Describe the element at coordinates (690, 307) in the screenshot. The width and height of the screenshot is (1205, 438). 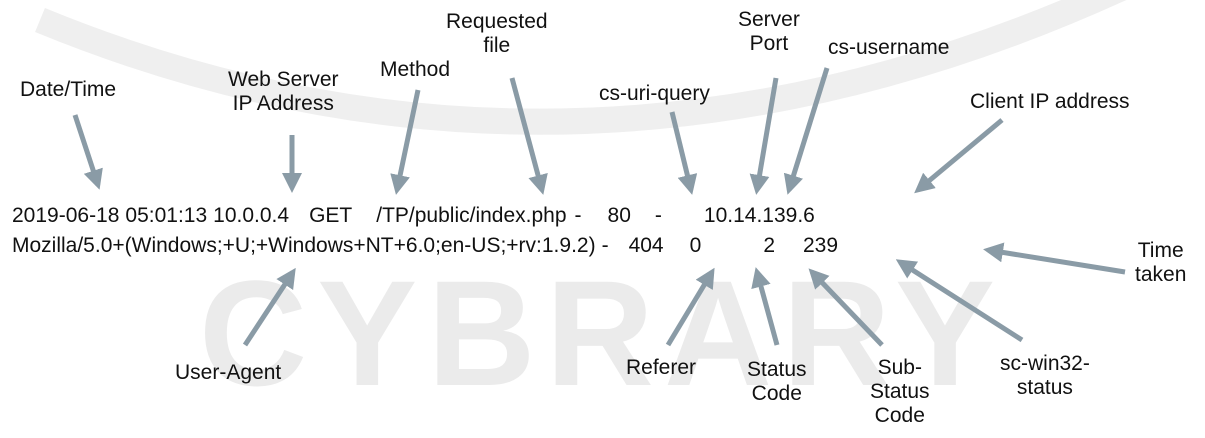
I see `arrow-referer` at that location.